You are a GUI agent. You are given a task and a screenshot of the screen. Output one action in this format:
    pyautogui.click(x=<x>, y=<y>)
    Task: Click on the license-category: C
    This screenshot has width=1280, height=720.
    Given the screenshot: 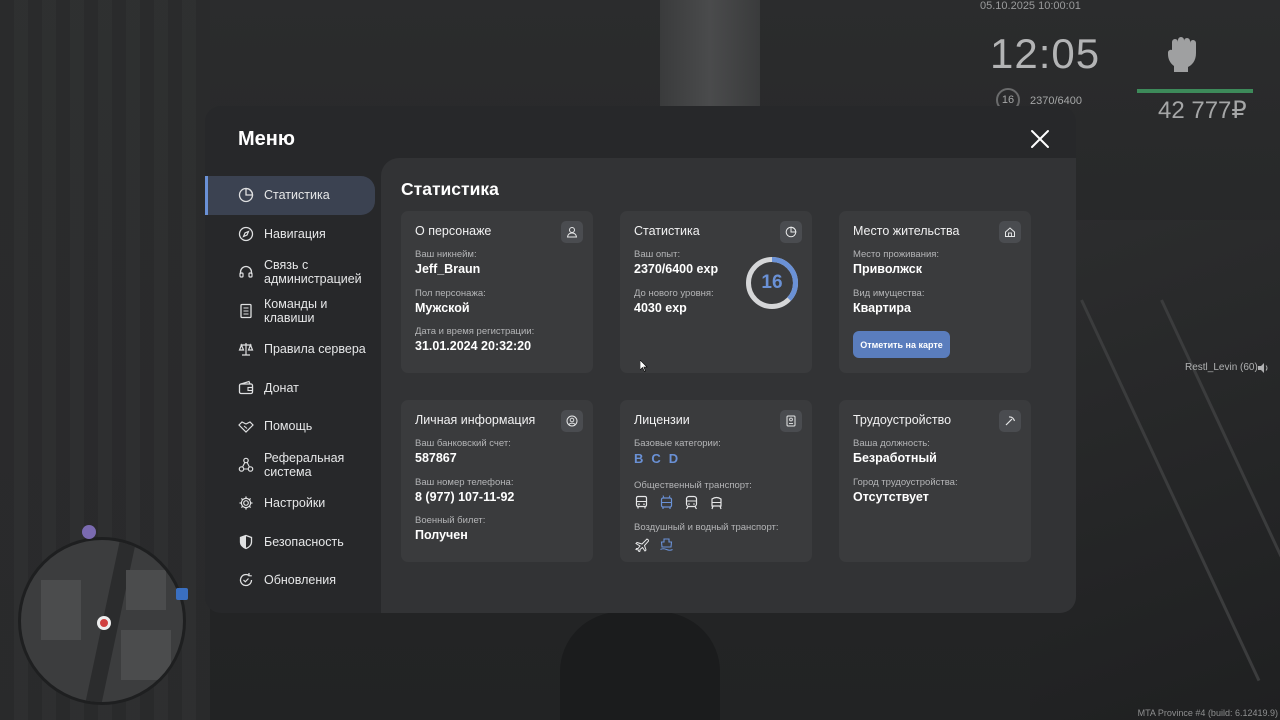 What is the action you would take?
    pyautogui.click(x=656, y=458)
    